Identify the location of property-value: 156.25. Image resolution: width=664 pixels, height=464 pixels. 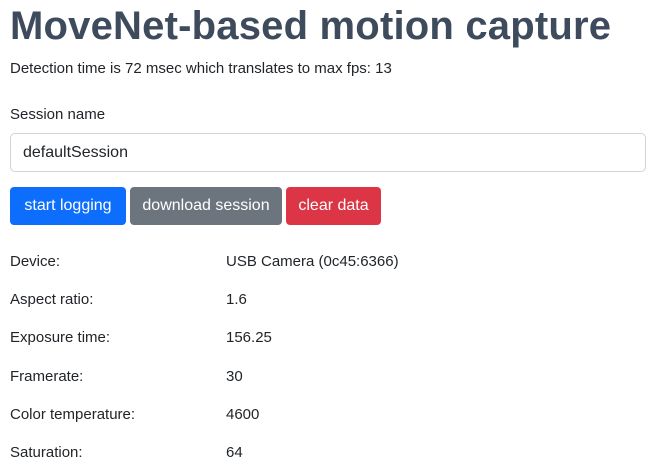
(249, 338).